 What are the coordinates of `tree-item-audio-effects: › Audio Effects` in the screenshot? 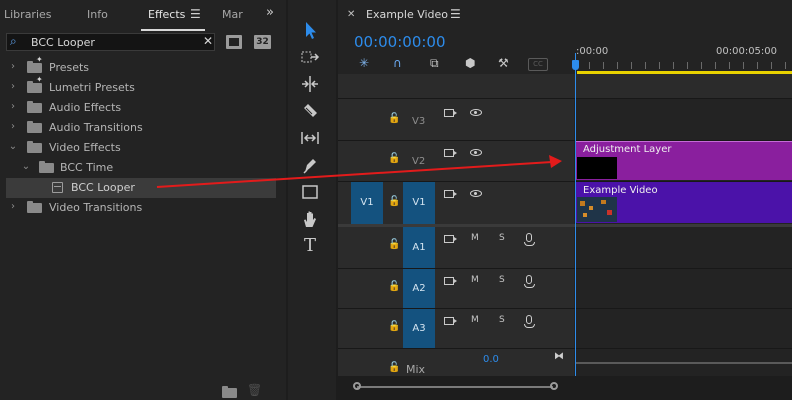 It's located at (138, 108).